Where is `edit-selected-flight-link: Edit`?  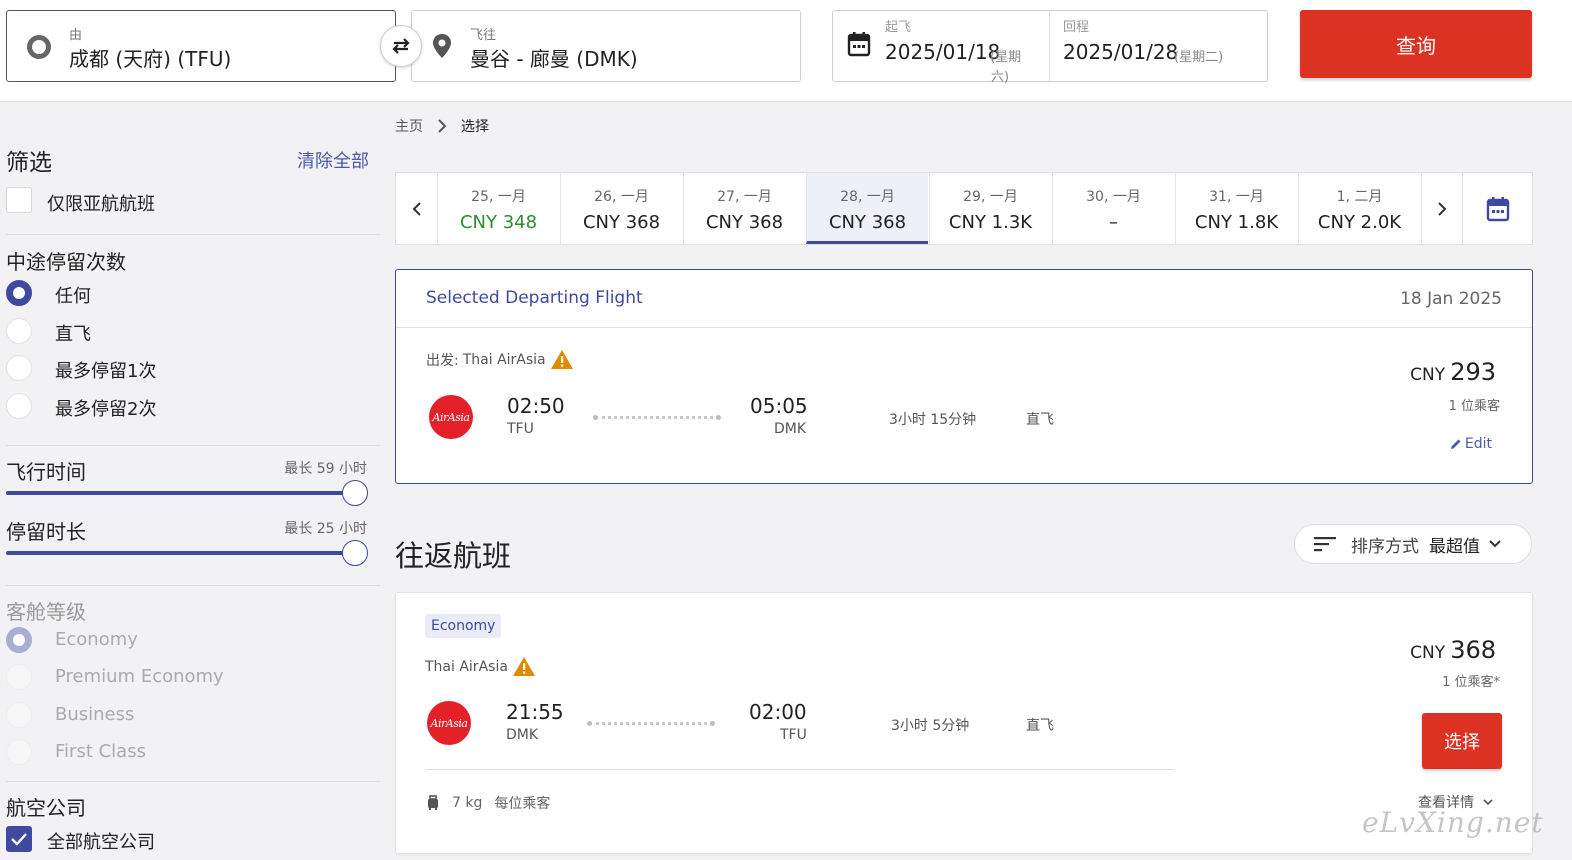
edit-selected-flight-link: Edit is located at coordinates (1471, 444).